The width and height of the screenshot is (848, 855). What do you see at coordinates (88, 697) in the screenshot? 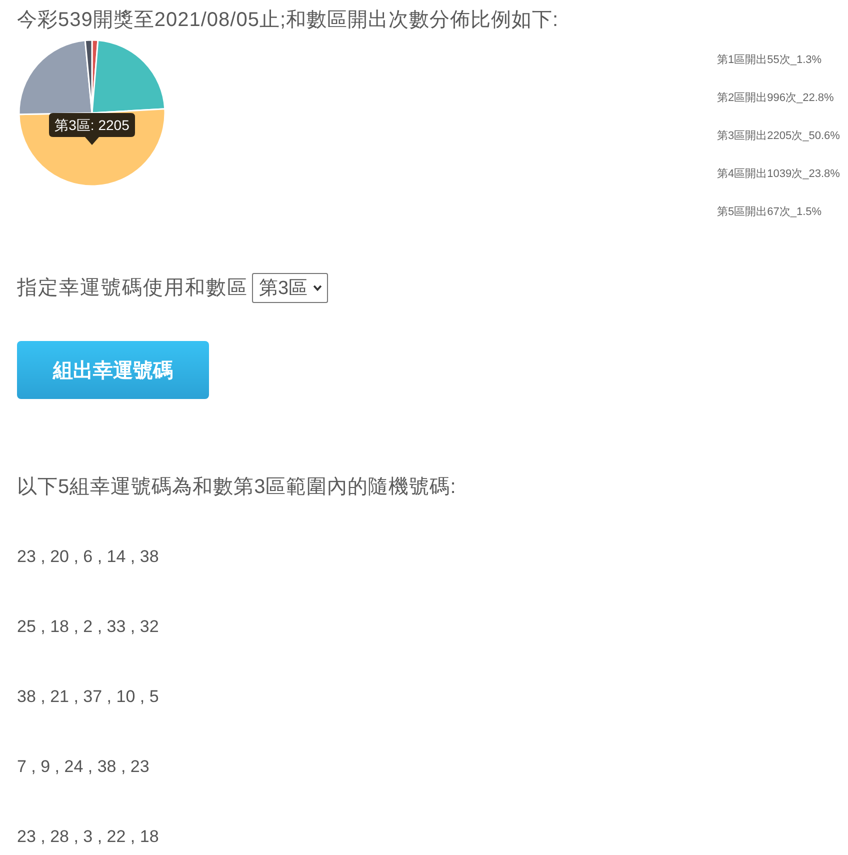
I see `number-set: 38 , 21 , 37 , 10 , 5` at bounding box center [88, 697].